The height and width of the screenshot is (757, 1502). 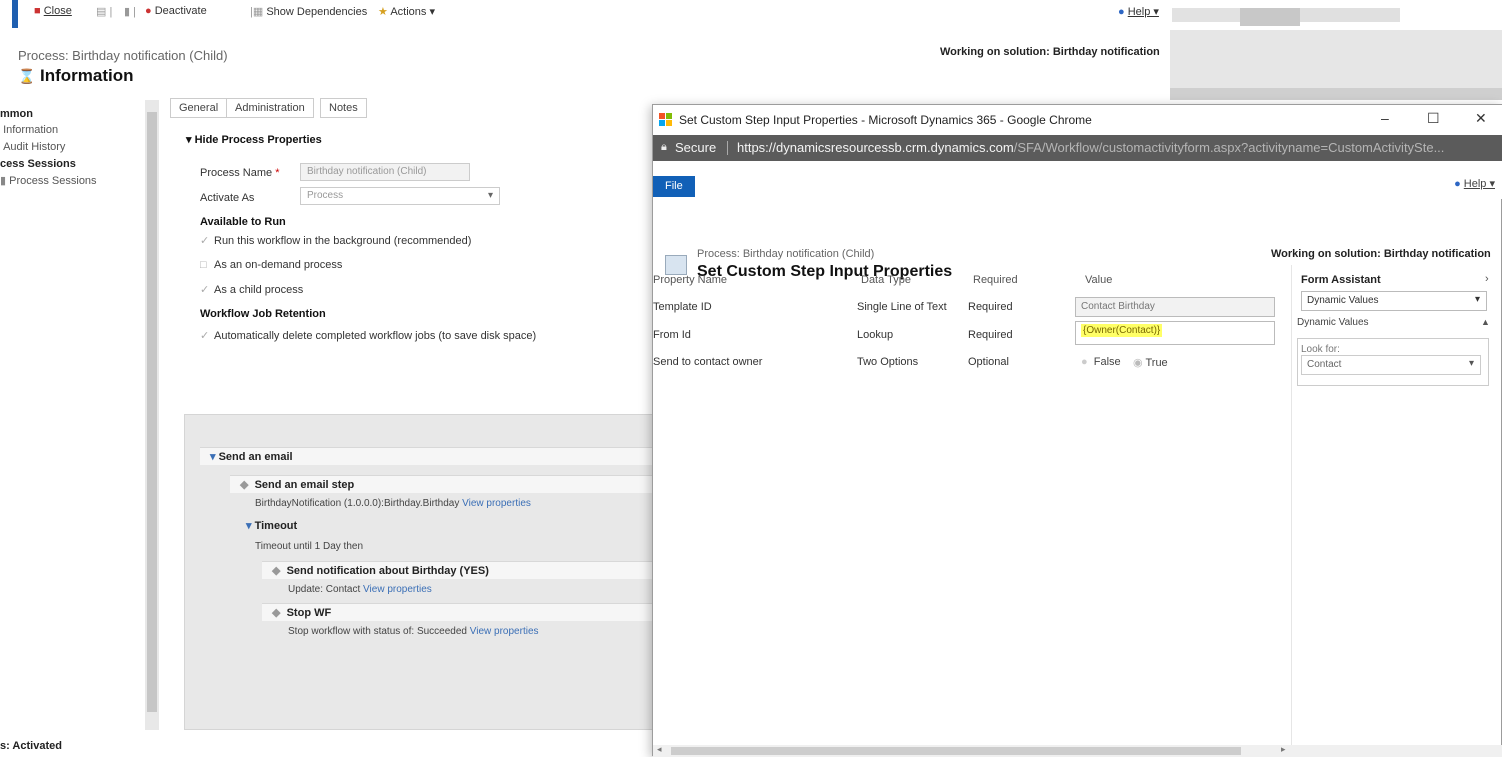 I want to click on step-stop-wf: ◆ Stop WF, so click(x=301, y=612).